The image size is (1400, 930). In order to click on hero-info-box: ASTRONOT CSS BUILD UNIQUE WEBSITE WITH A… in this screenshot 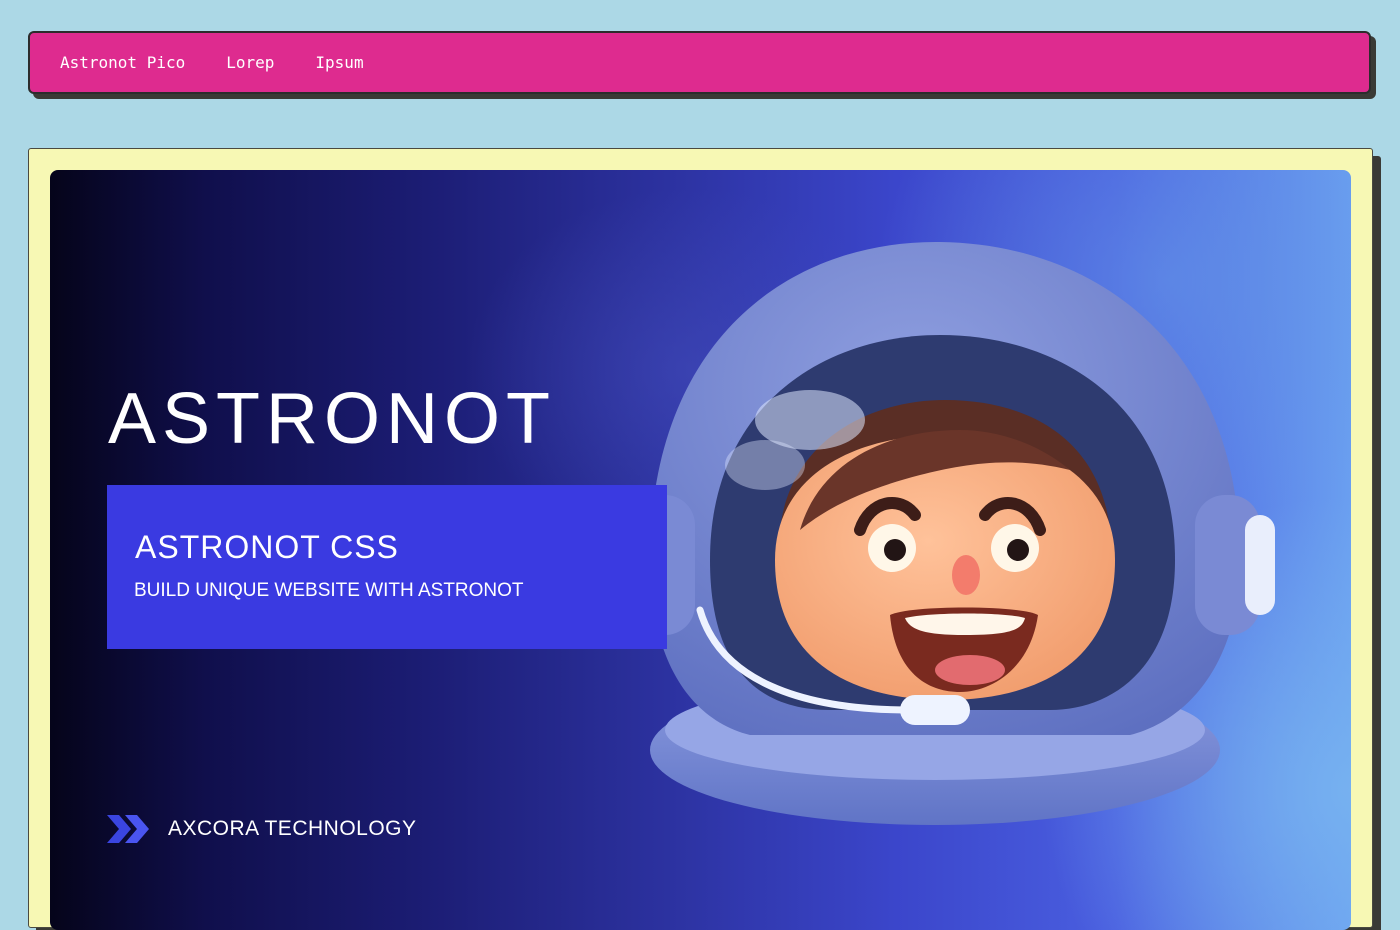, I will do `click(387, 567)`.